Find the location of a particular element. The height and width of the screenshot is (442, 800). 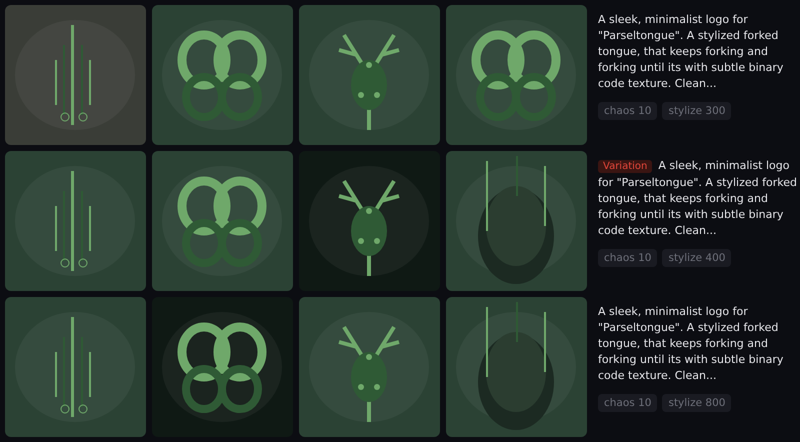

parameter-chip: stylize 800 is located at coordinates (697, 403).